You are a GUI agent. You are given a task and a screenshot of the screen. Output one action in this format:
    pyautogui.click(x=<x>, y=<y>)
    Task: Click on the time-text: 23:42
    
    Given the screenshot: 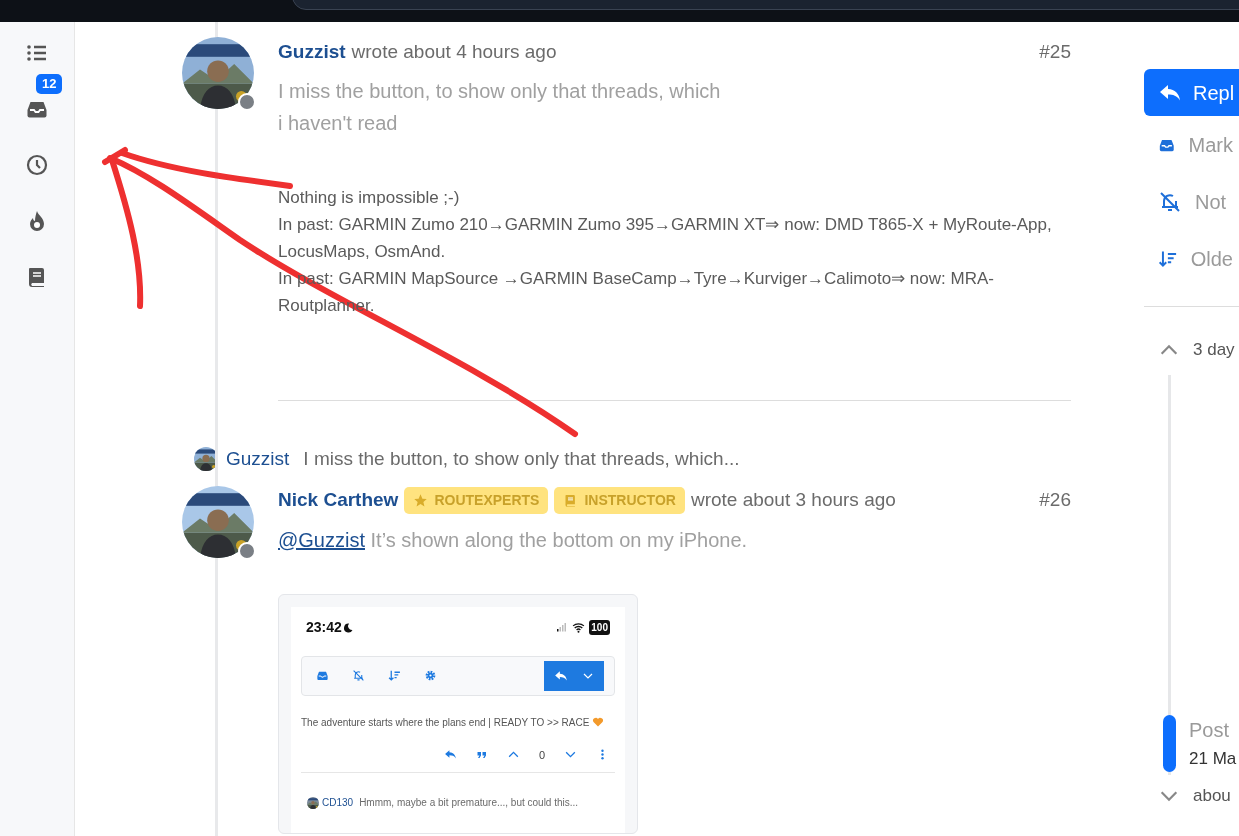 What is the action you would take?
    pyautogui.click(x=324, y=626)
    